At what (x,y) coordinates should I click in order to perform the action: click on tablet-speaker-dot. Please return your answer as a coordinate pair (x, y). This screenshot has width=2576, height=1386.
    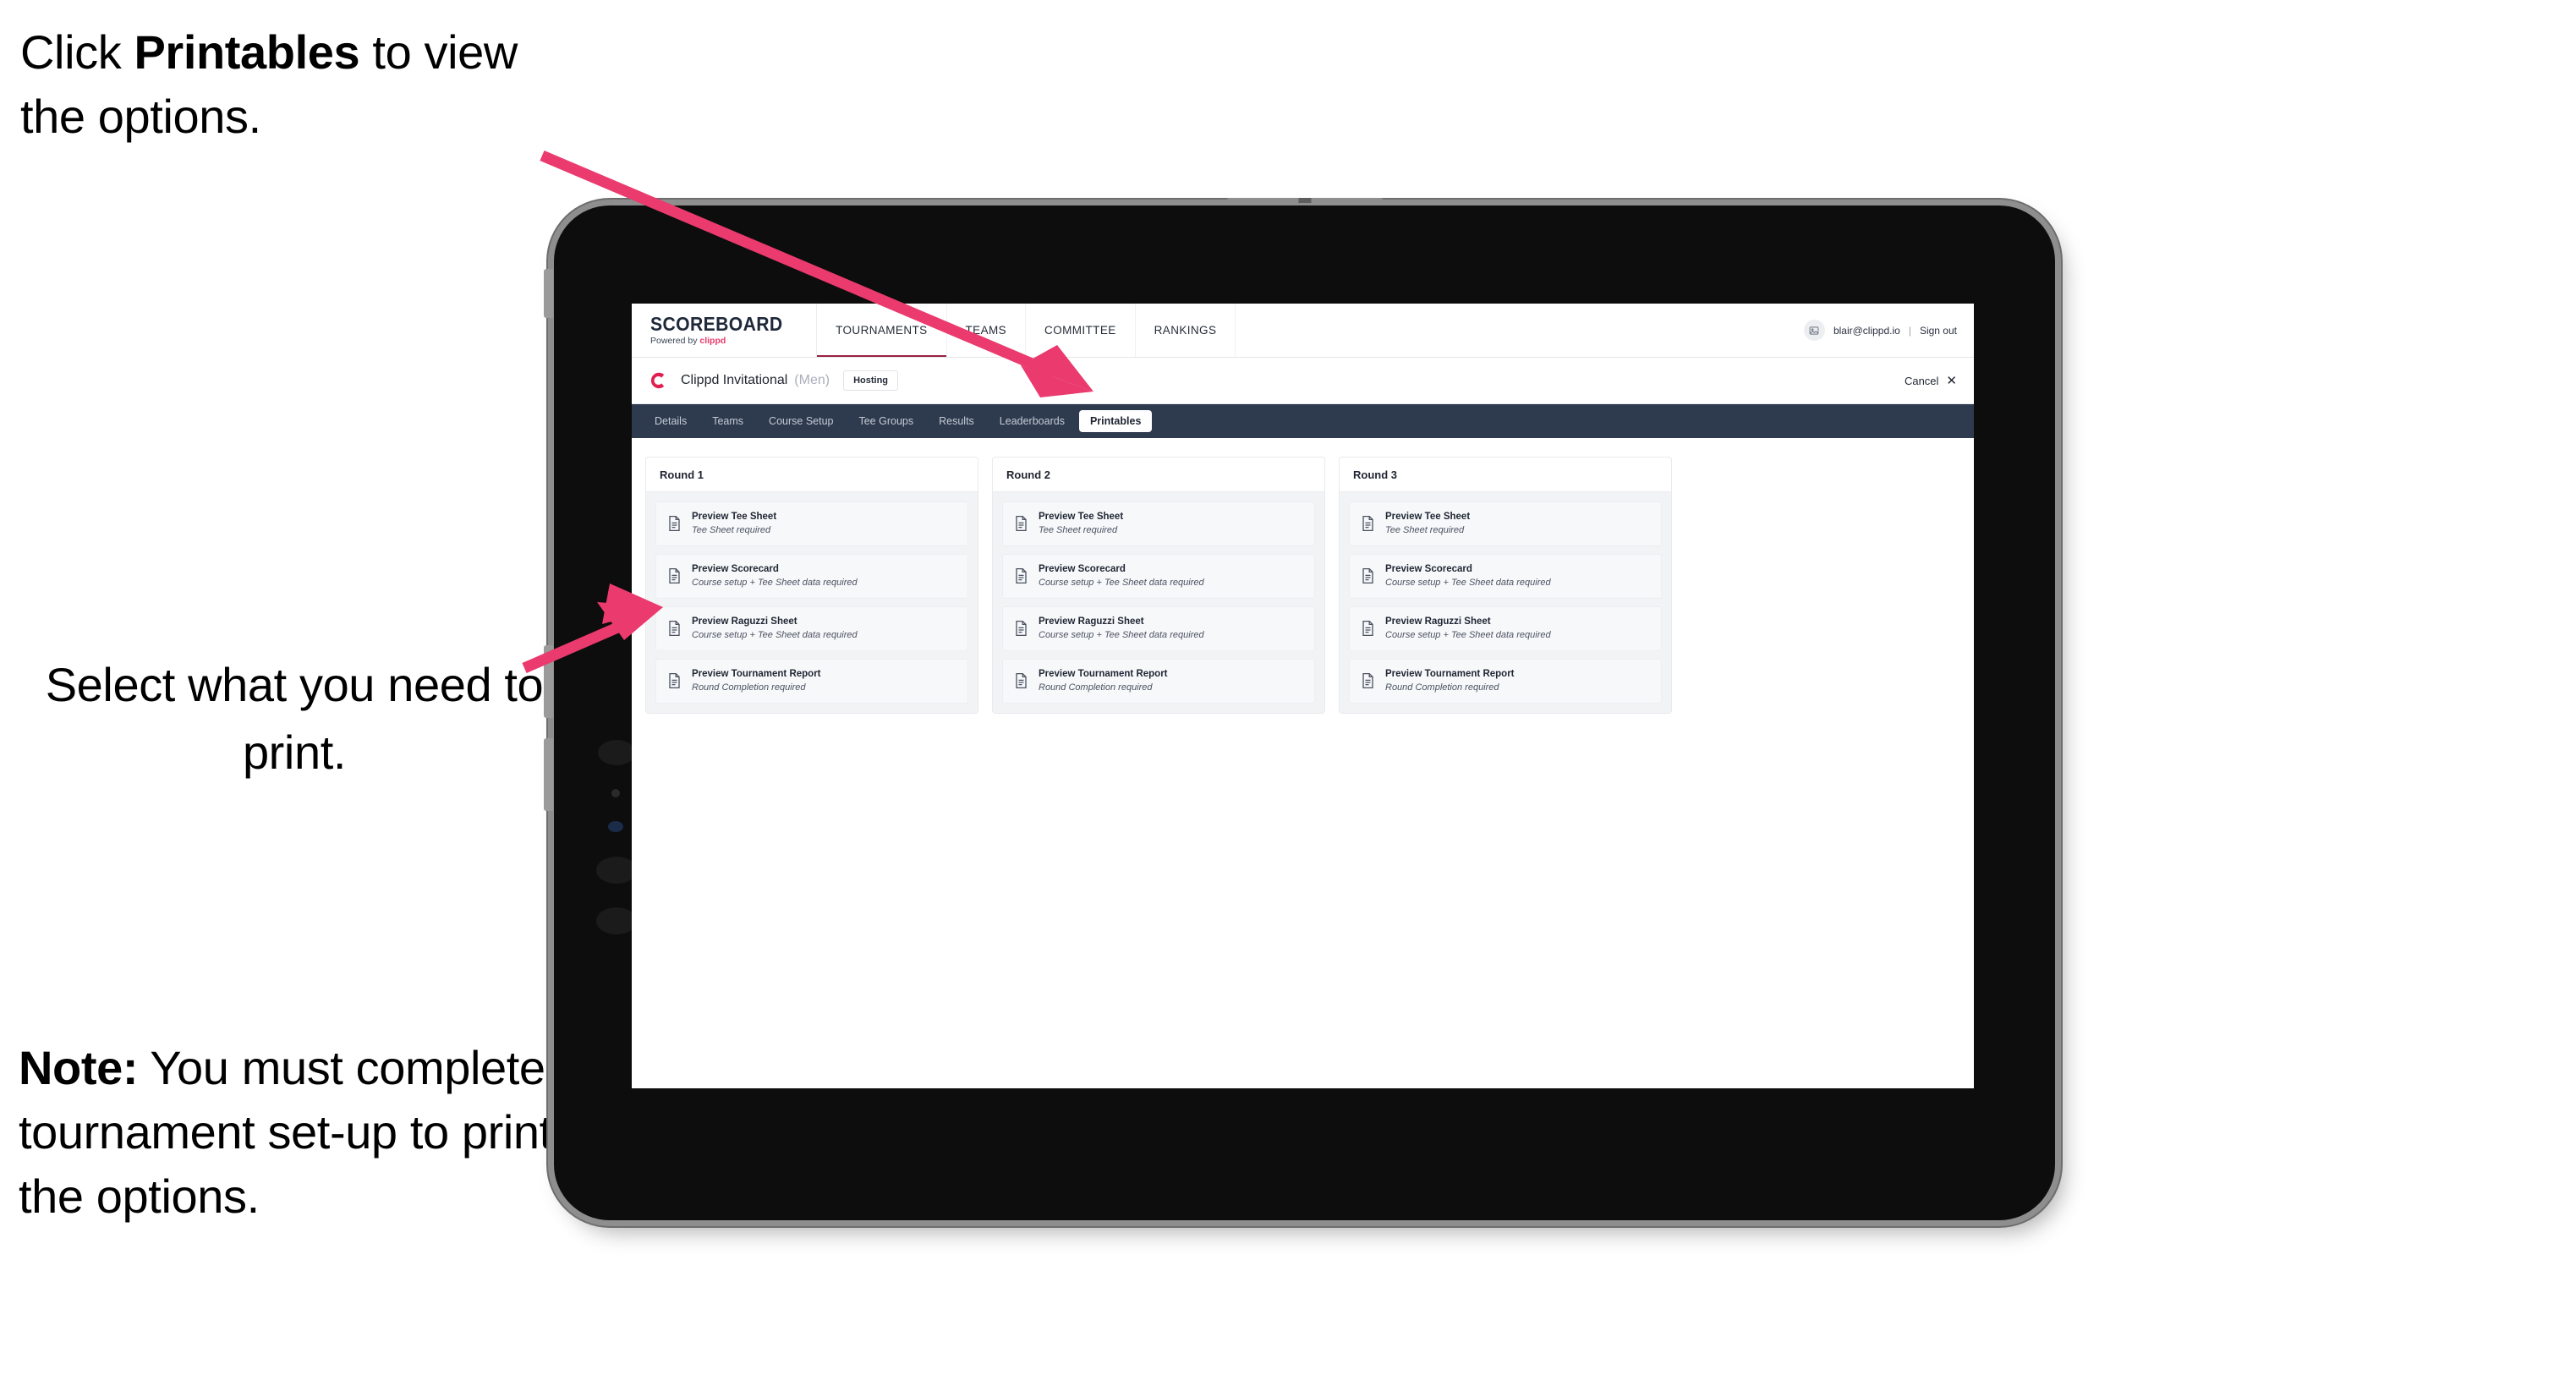
    Looking at the image, I should click on (616, 752).